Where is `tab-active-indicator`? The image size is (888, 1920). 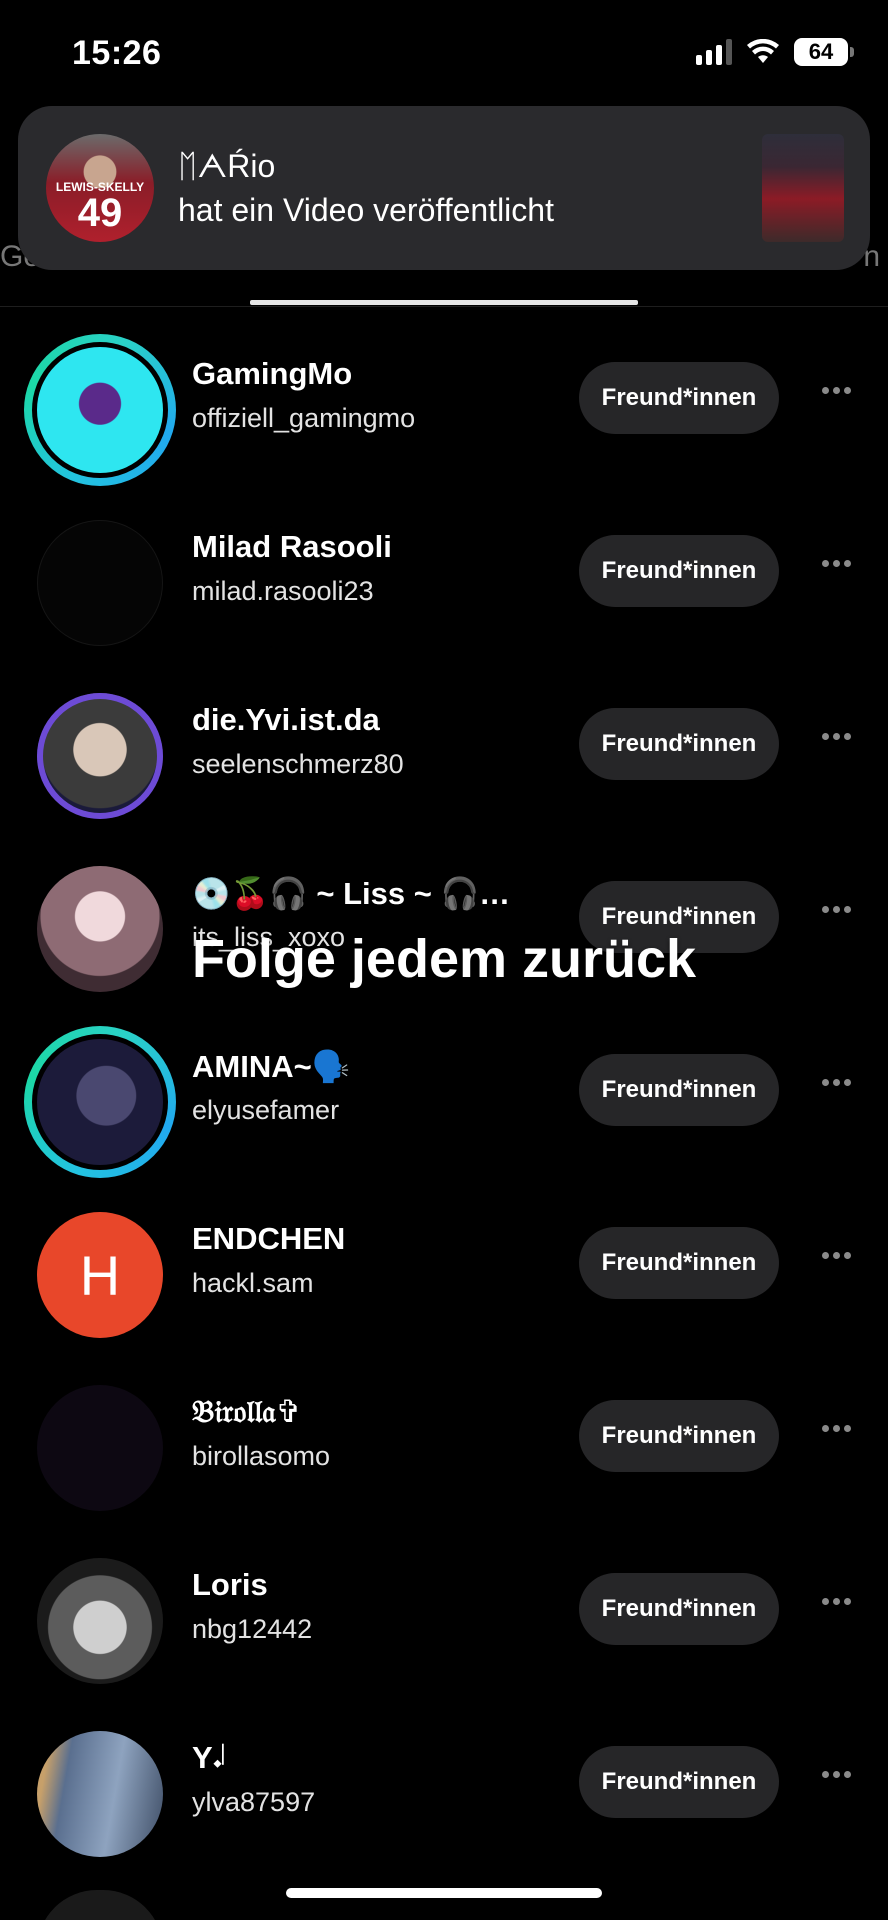 tab-active-indicator is located at coordinates (444, 302).